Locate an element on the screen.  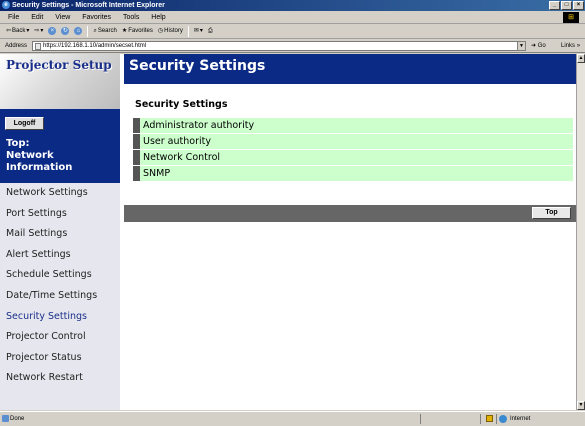
sidebar-item-schedule-settings: Schedule Settings is located at coordinates (60, 275).